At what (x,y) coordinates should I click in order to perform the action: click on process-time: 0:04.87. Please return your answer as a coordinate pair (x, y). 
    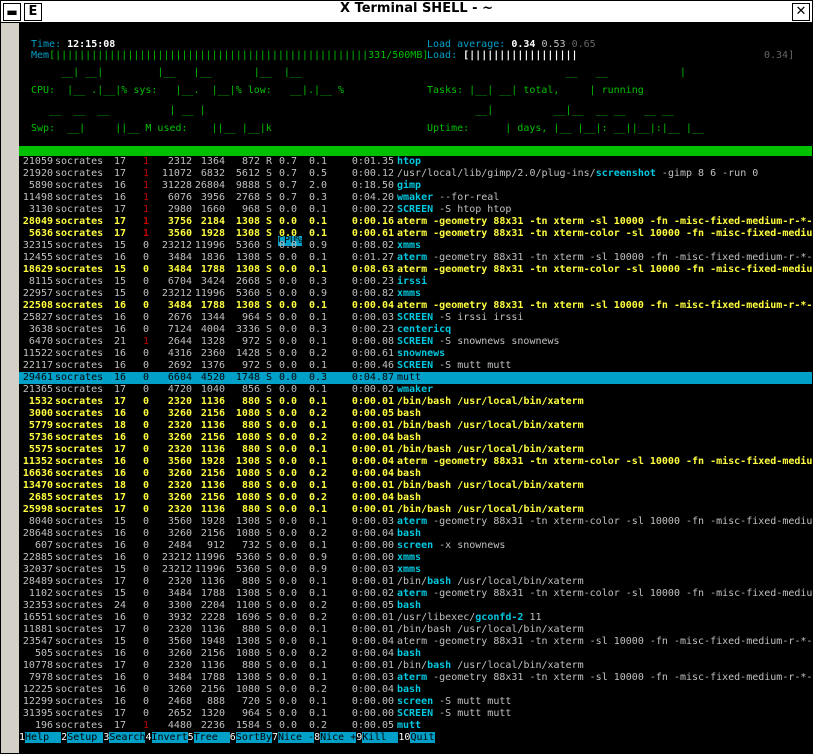
    Looking at the image, I should click on (372, 377).